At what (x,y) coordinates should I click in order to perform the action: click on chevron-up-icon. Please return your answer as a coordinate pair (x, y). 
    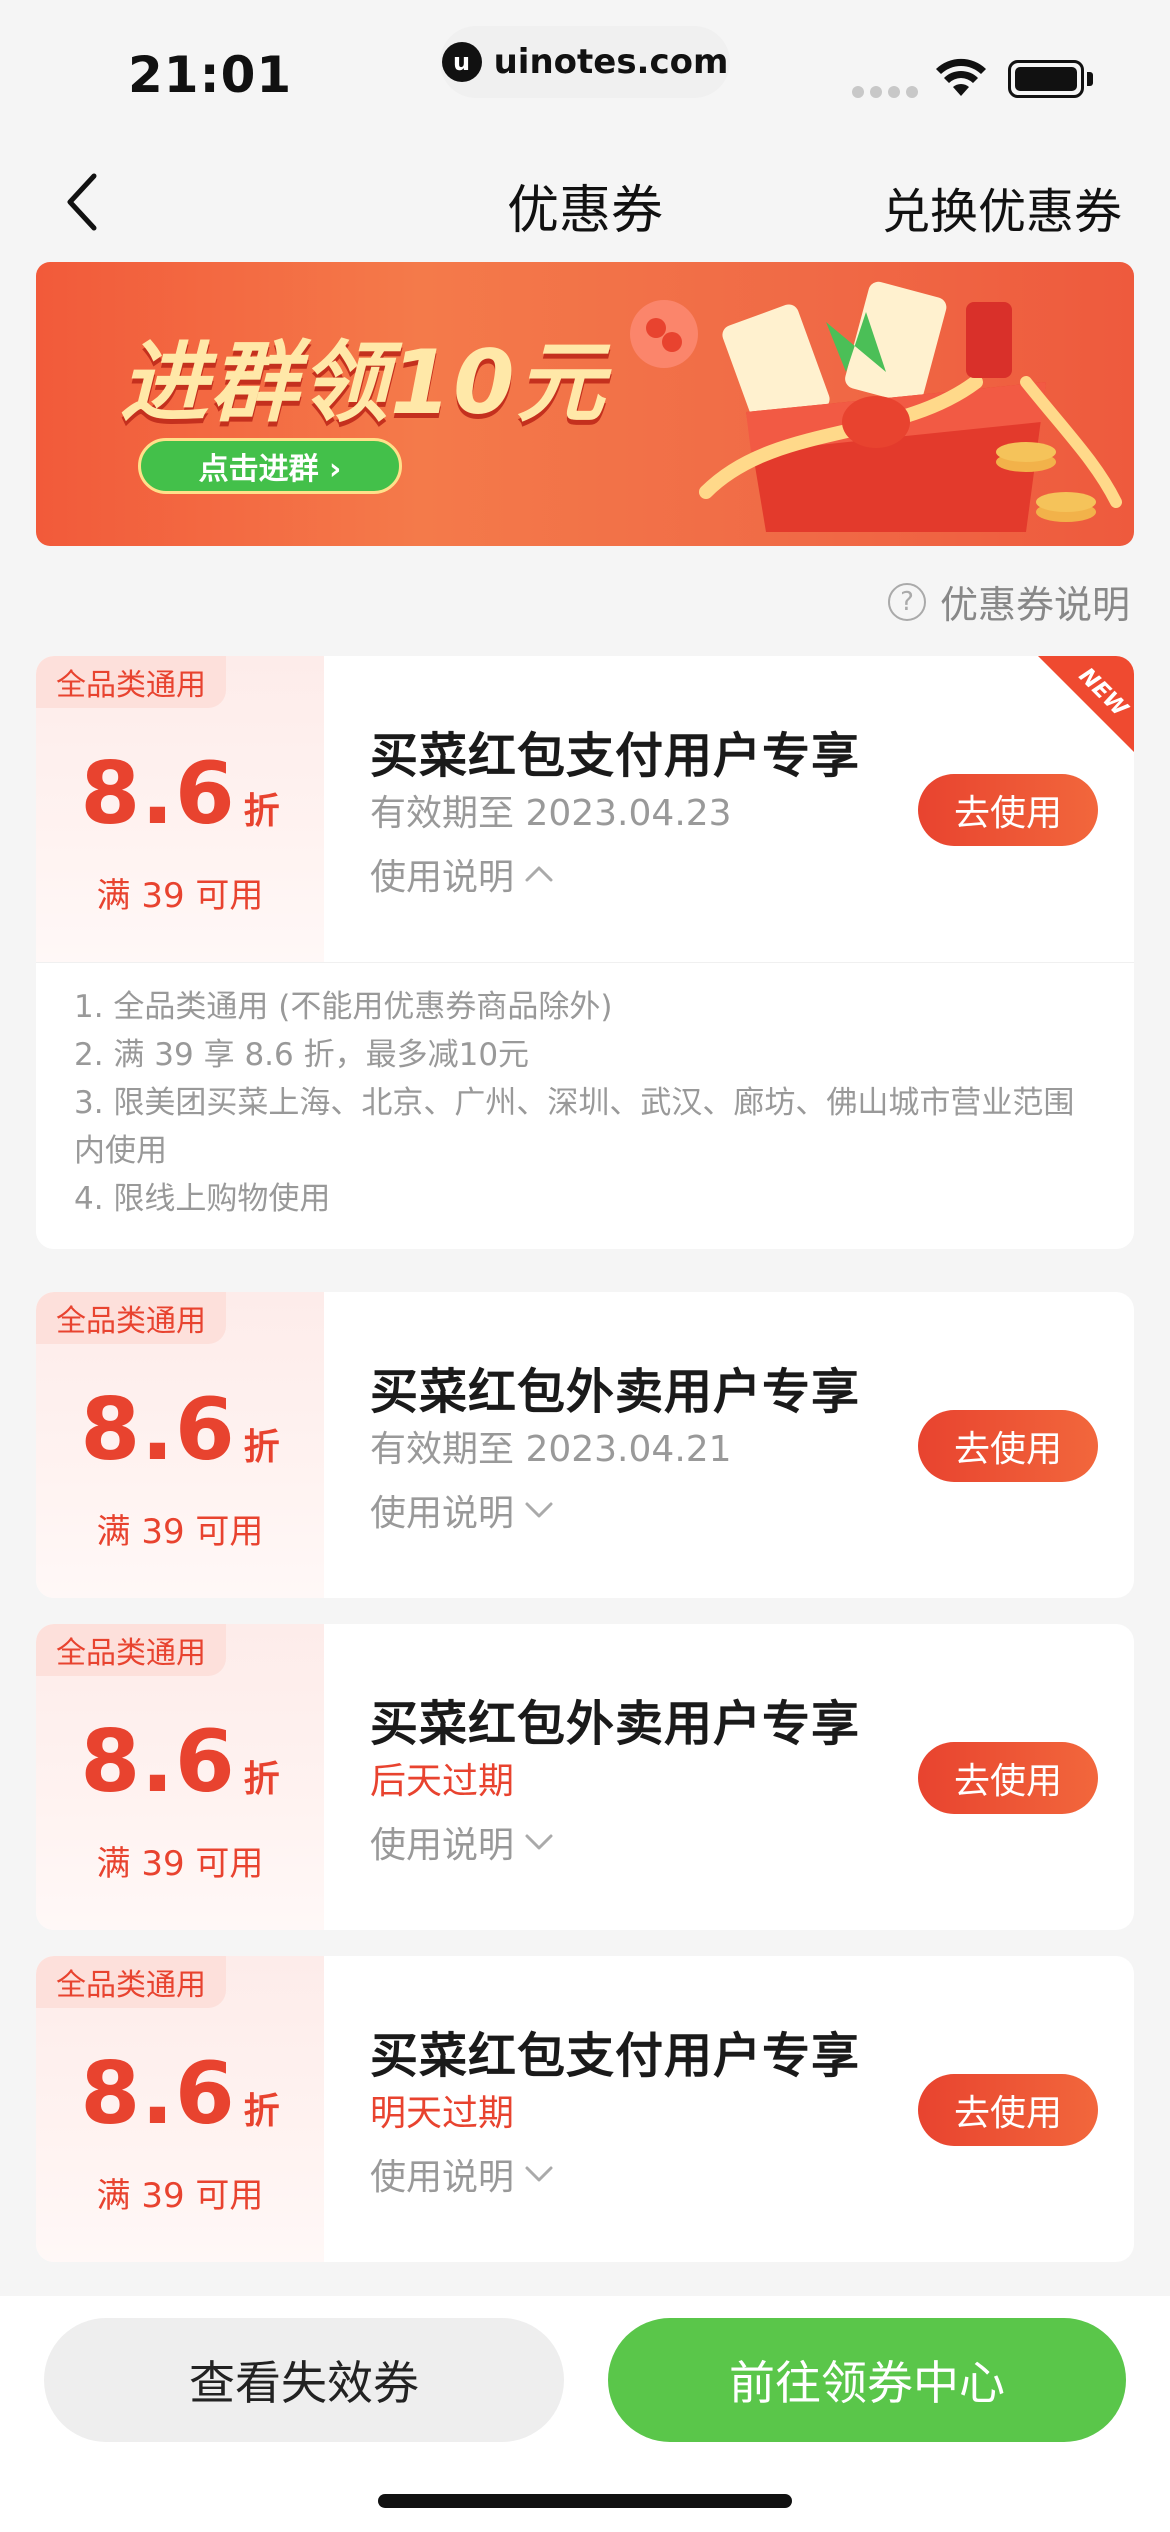
    Looking at the image, I should click on (539, 874).